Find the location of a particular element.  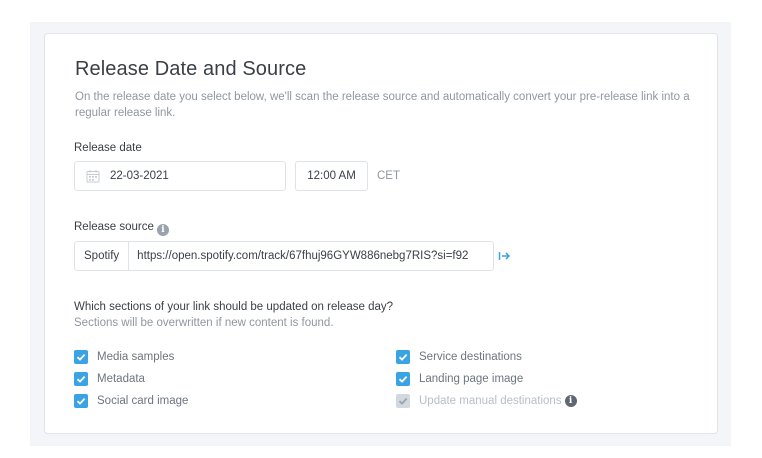

checkbox-disabled-icon is located at coordinates (403, 401).